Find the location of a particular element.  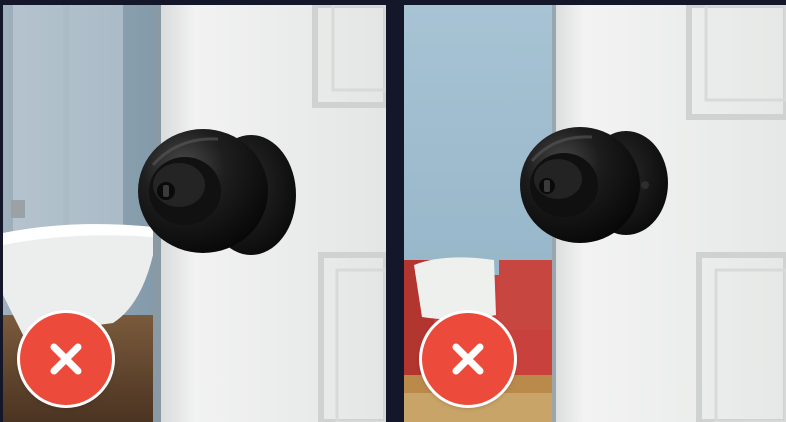

incorrect-badge-right is located at coordinates (468, 359).